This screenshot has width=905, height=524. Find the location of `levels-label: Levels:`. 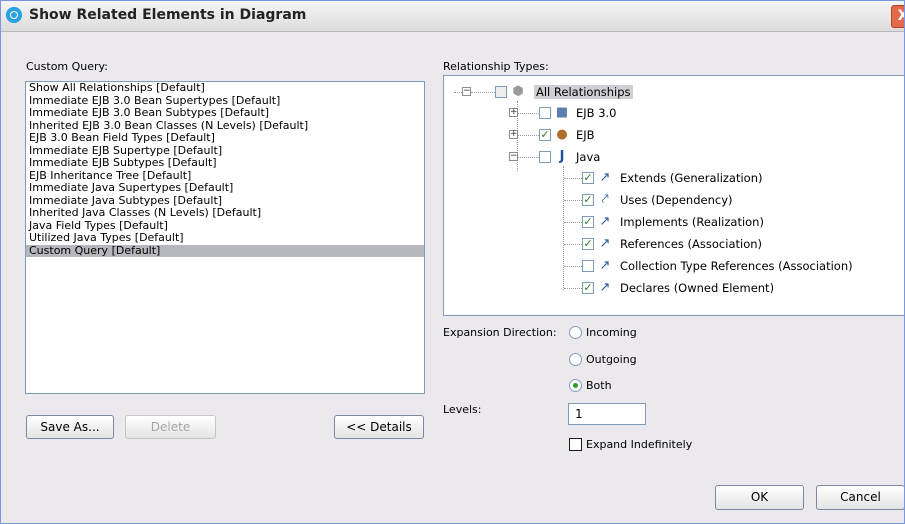

levels-label: Levels: is located at coordinates (462, 409).